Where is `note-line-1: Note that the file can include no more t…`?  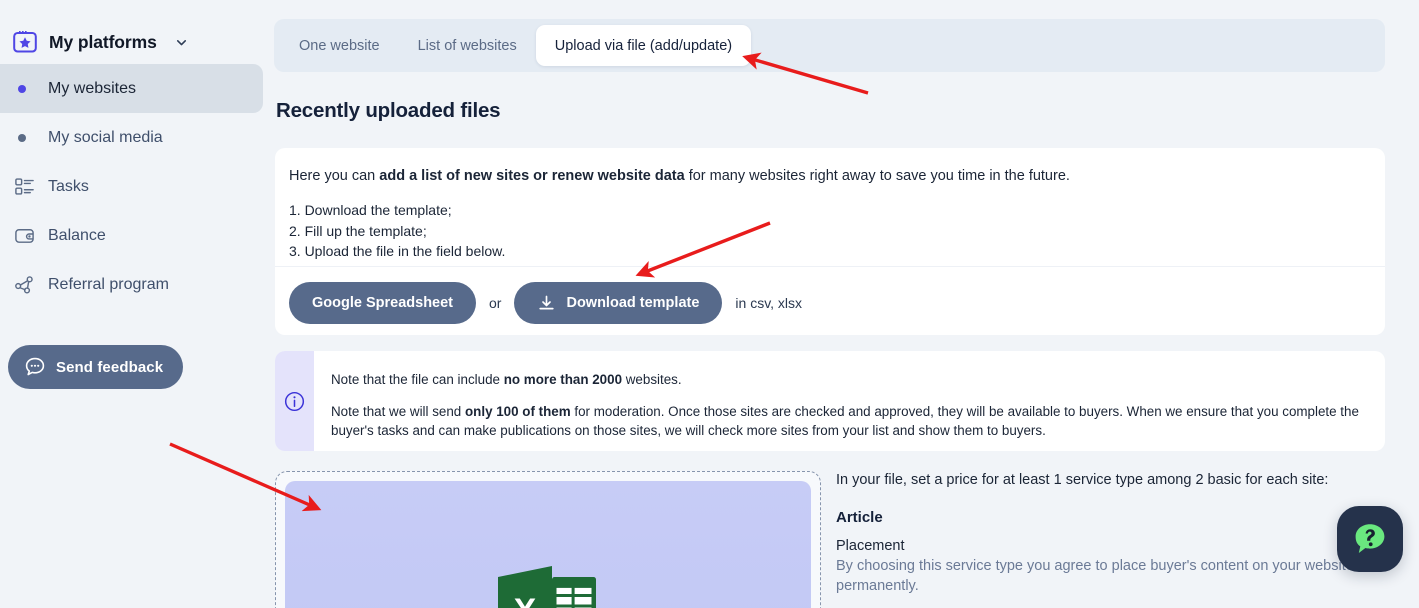
note-line-1: Note that the file can include no more t… is located at coordinates (848, 379).